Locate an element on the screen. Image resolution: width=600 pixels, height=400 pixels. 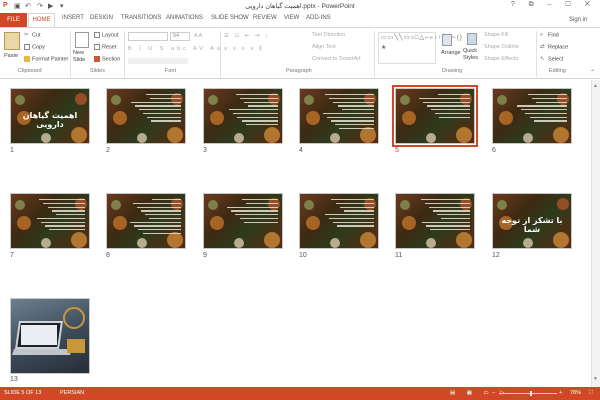
zoom-level: 78% is located at coordinates (575, 393).